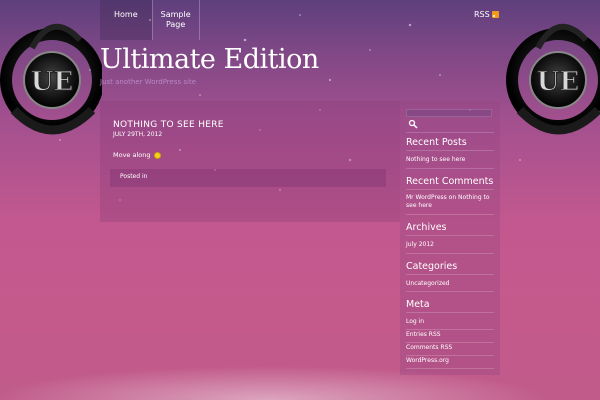 The width and height of the screenshot is (600, 400). What do you see at coordinates (126, 20) in the screenshot?
I see `nav-item-home: Home` at bounding box center [126, 20].